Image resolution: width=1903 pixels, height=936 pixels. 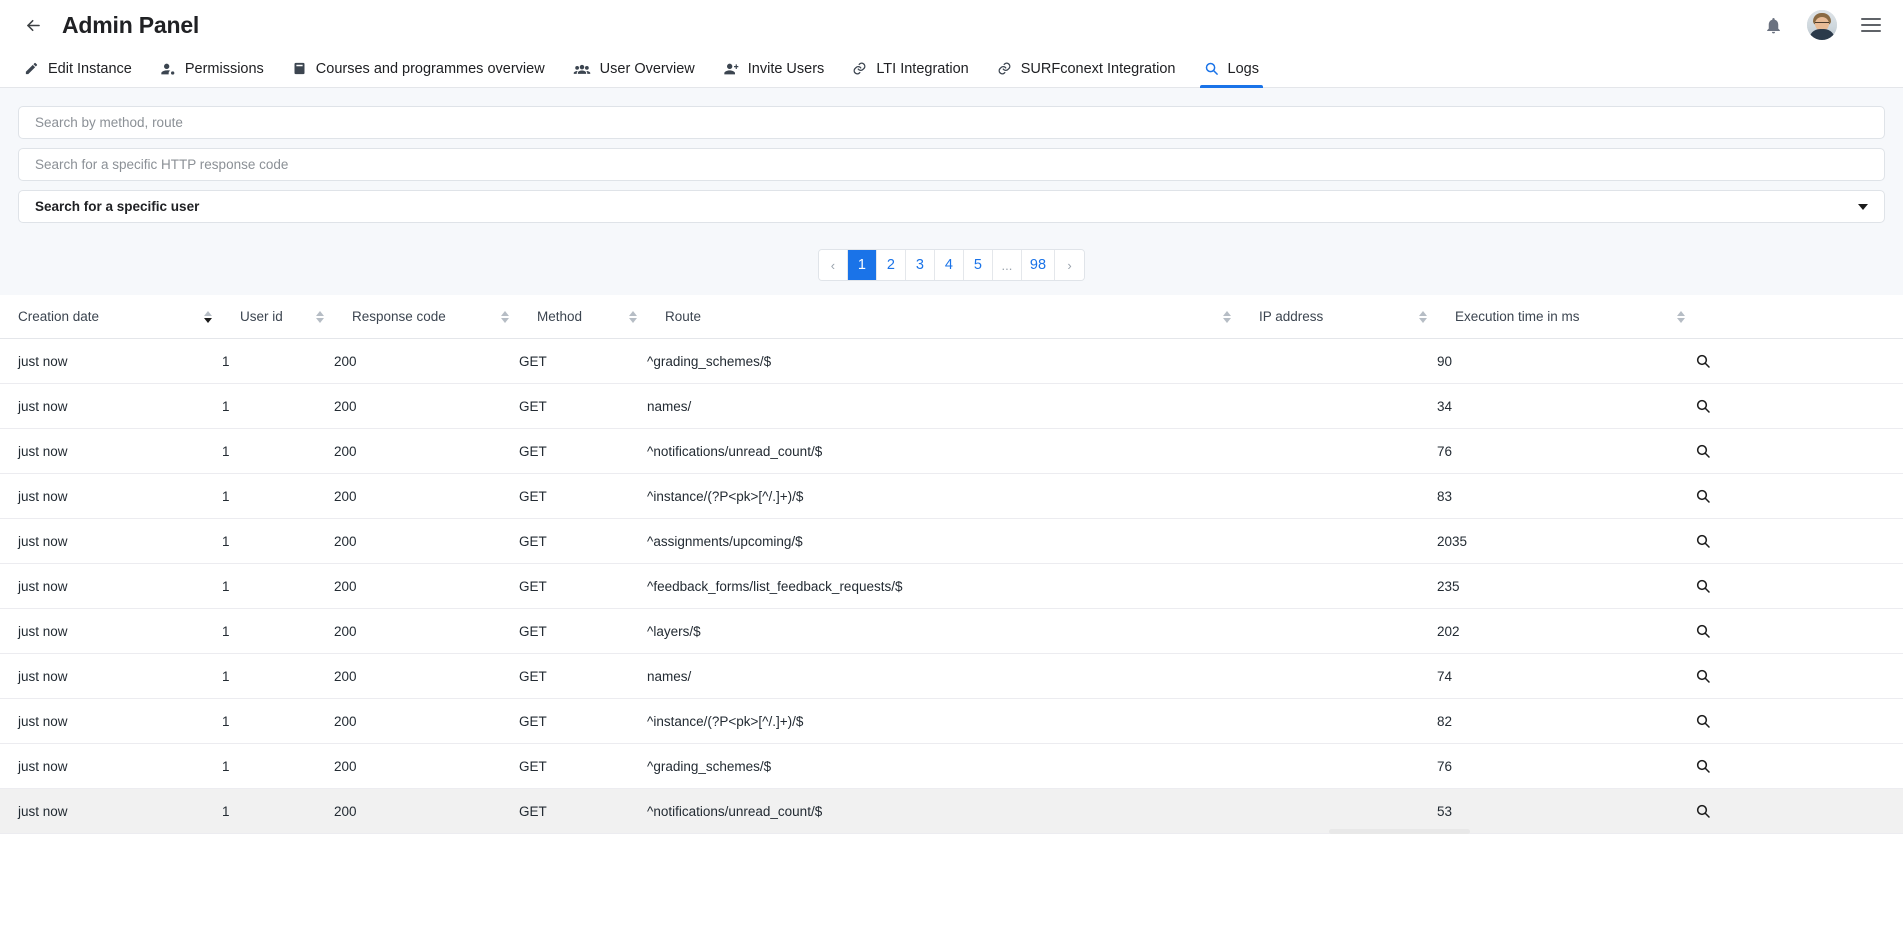 I want to click on table-row: just now 1 200 GET names/74, so click(x=951, y=676).